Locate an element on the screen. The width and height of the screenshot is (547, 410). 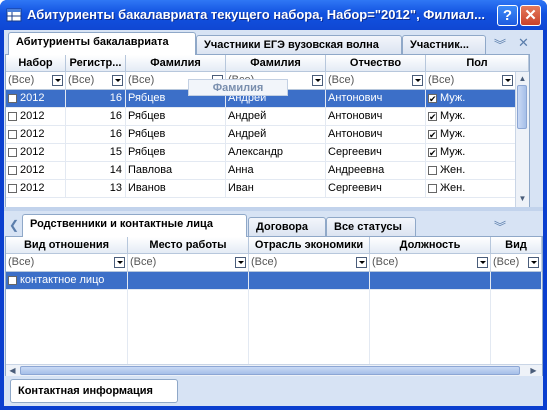
scroll-right-icon: ▶ is located at coordinates (533, 371).